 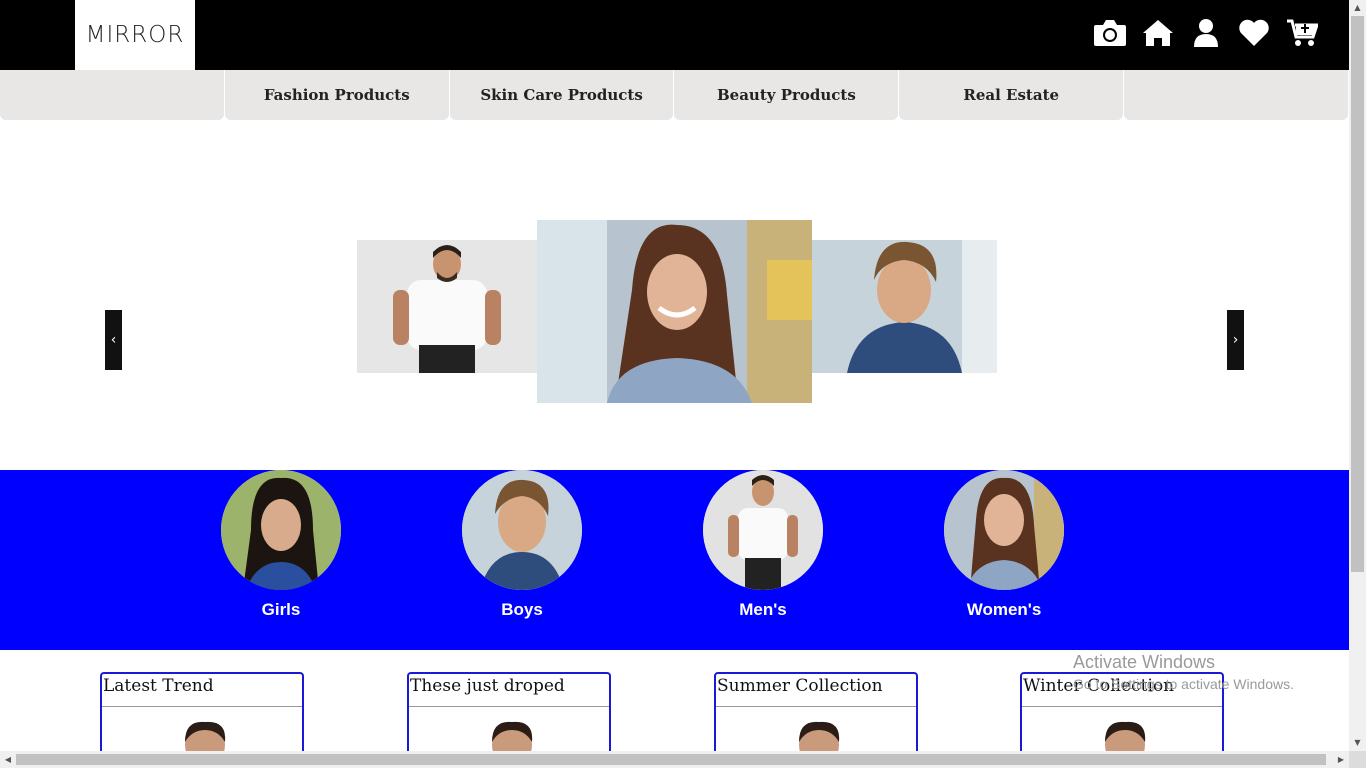 What do you see at coordinates (1357, 759) in the screenshot?
I see `scrollbar-corner` at bounding box center [1357, 759].